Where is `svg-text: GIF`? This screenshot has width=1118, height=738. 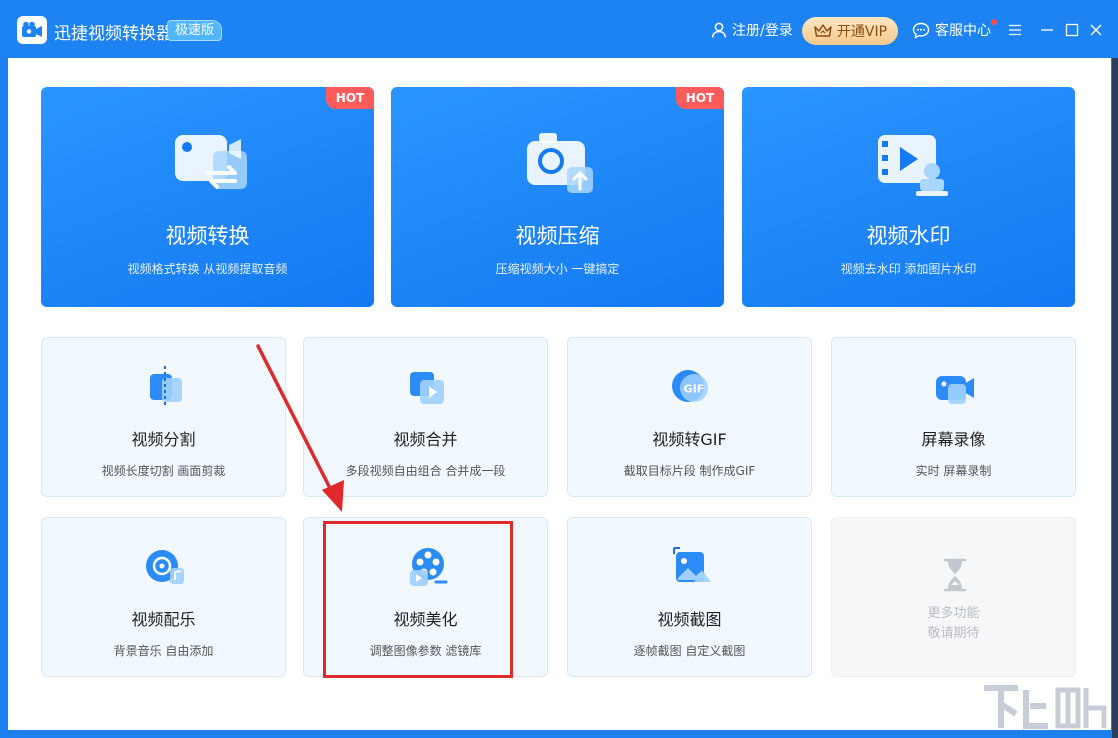 svg-text: GIF is located at coordinates (694, 389).